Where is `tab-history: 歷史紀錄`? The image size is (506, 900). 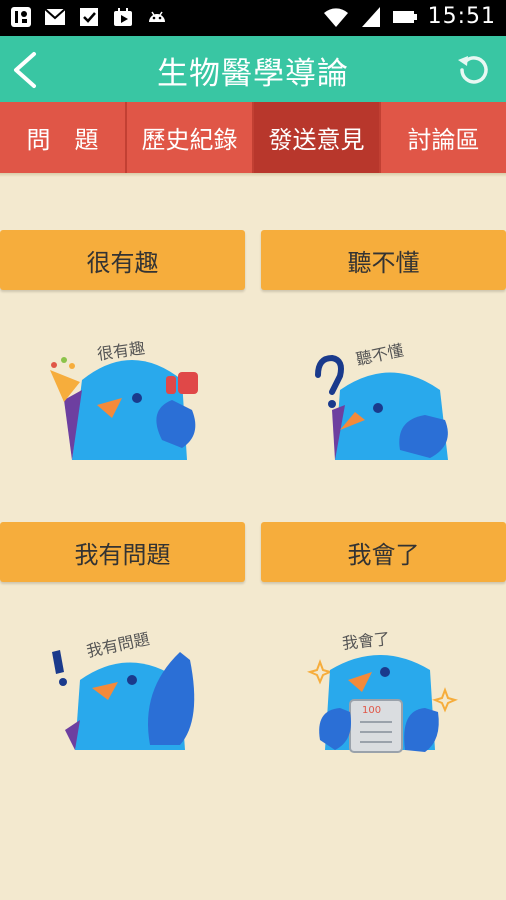
tab-history: 歷史紀錄 is located at coordinates (190, 137).